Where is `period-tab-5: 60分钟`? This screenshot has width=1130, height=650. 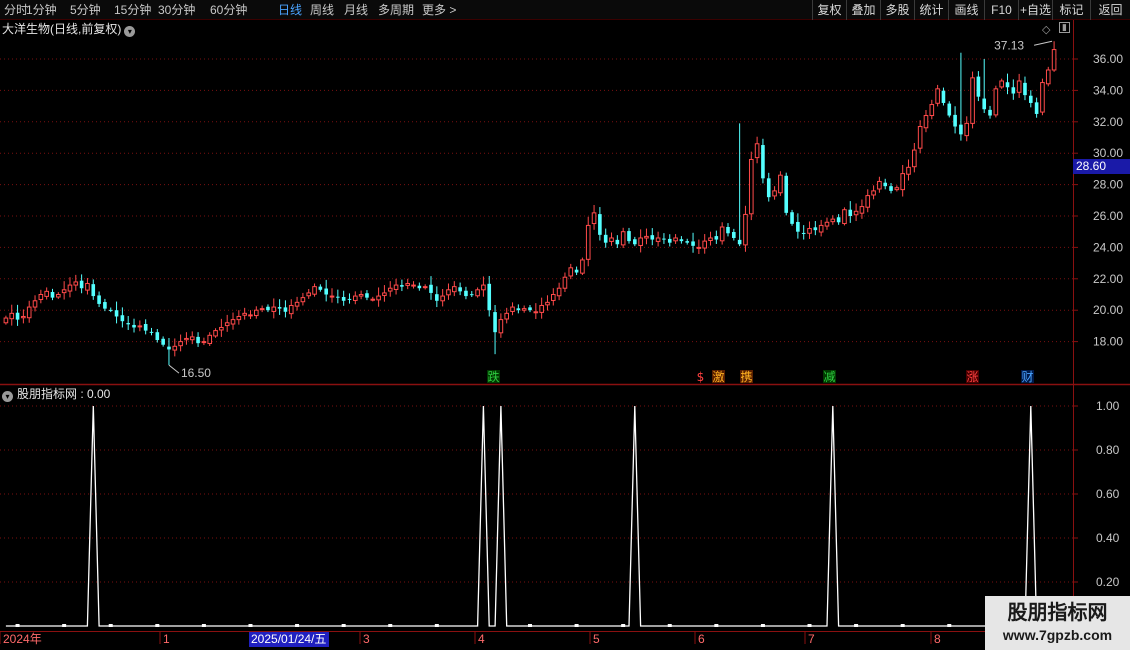 period-tab-5: 60分钟 is located at coordinates (228, 10).